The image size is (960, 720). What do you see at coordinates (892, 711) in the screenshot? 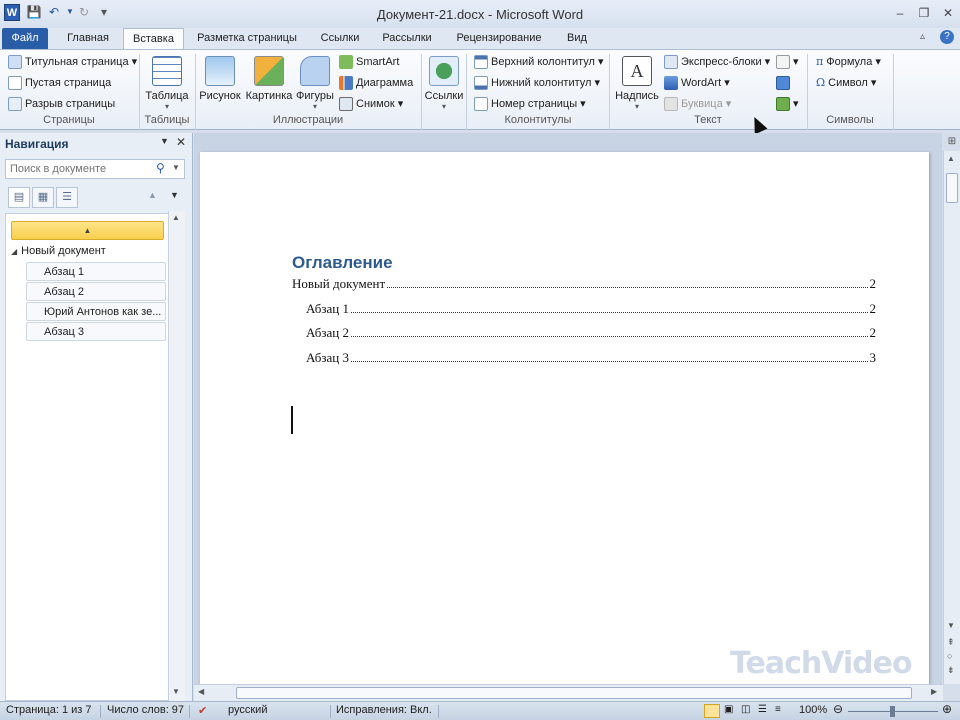
I see `zoom-slider-thumb` at bounding box center [892, 711].